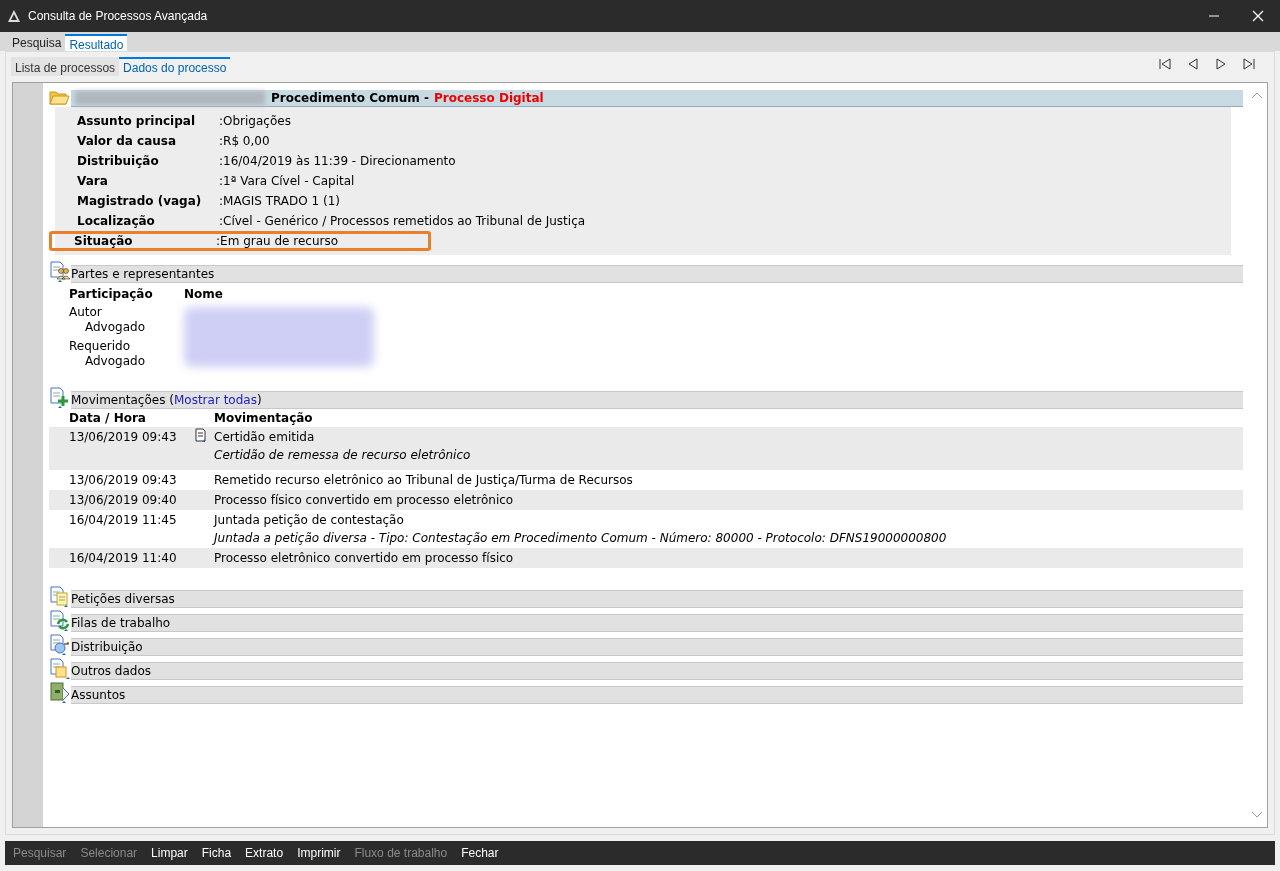 This screenshot has width=1280, height=871. I want to click on section-title: Filas de trabalho, so click(121, 623).